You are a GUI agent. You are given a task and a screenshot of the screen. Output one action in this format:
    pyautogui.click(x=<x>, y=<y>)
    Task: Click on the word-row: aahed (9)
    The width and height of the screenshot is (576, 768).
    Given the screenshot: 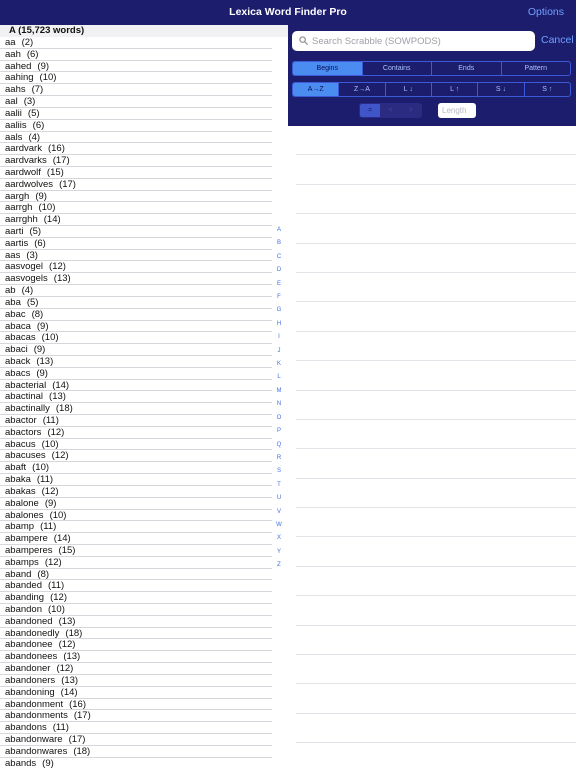 What is the action you would take?
    pyautogui.click(x=136, y=67)
    